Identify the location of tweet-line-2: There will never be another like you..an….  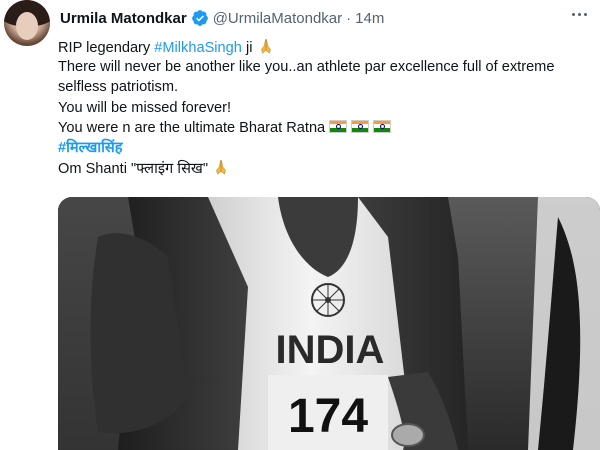
(306, 67).